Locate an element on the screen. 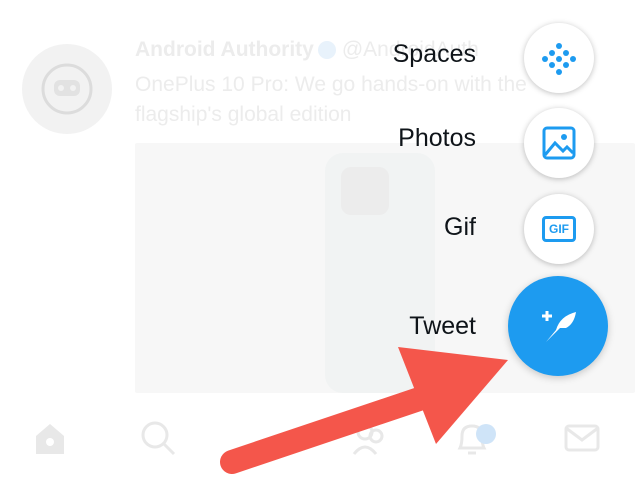 This screenshot has width=636, height=500. fab-label-spaces: Spaces is located at coordinates (434, 54).